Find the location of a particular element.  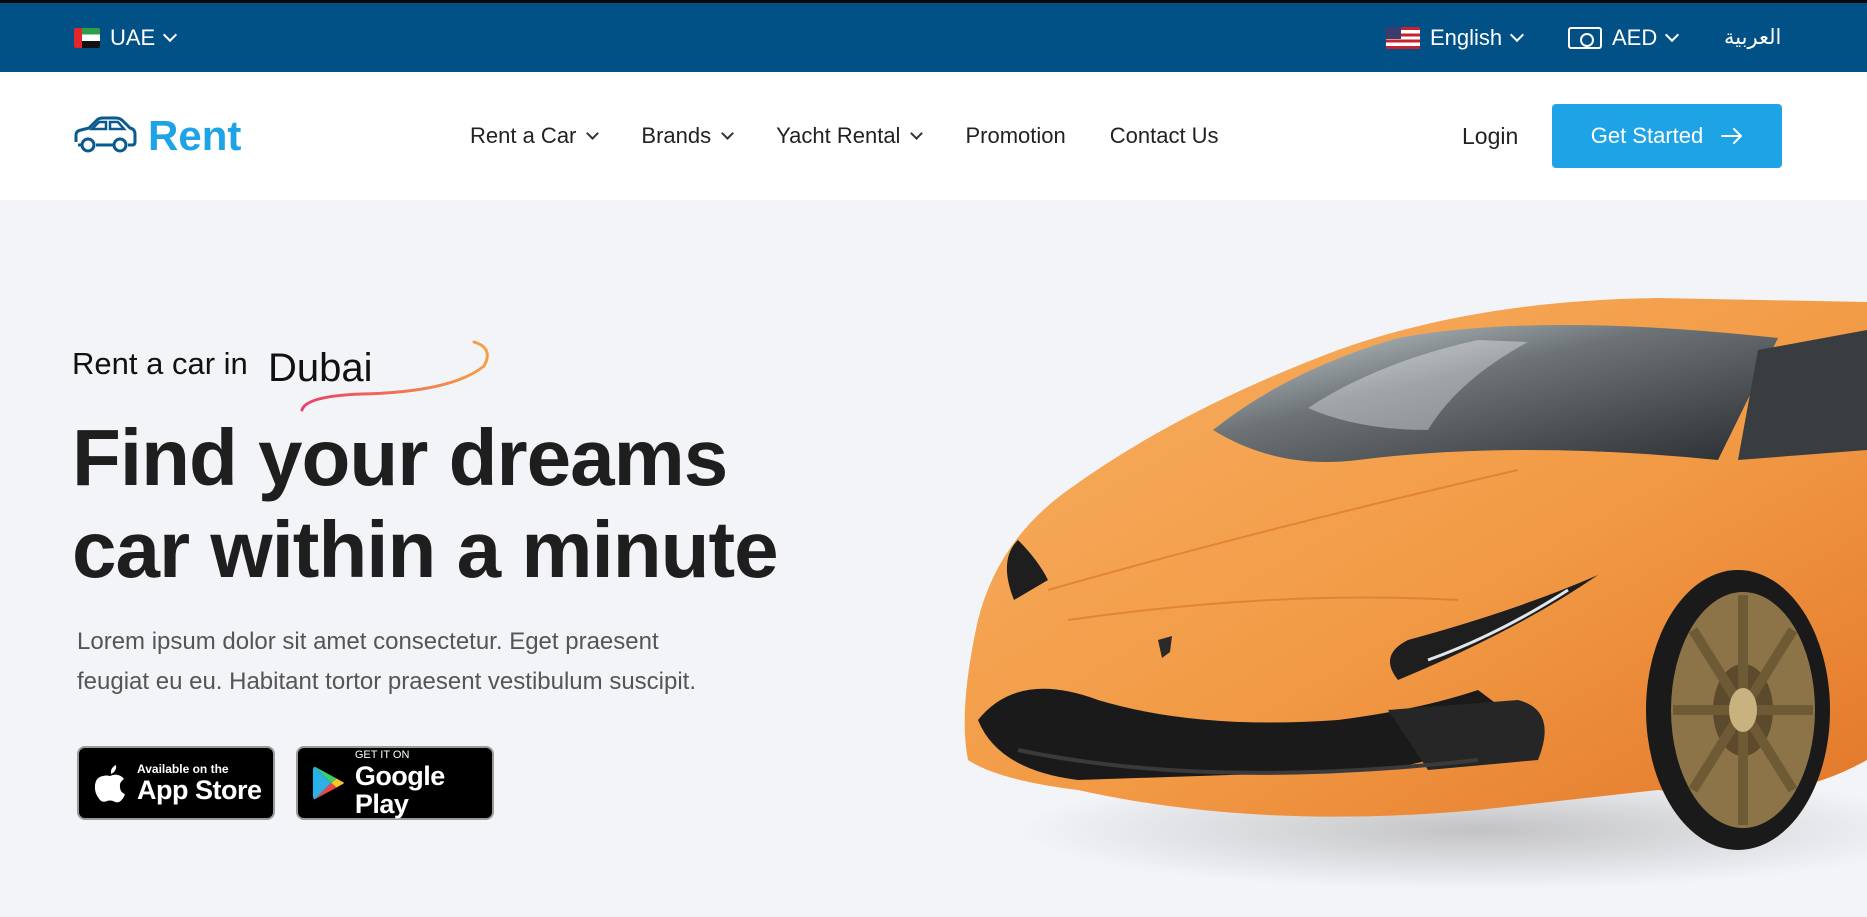

nav-contact-us: Contact Us is located at coordinates (1164, 136).